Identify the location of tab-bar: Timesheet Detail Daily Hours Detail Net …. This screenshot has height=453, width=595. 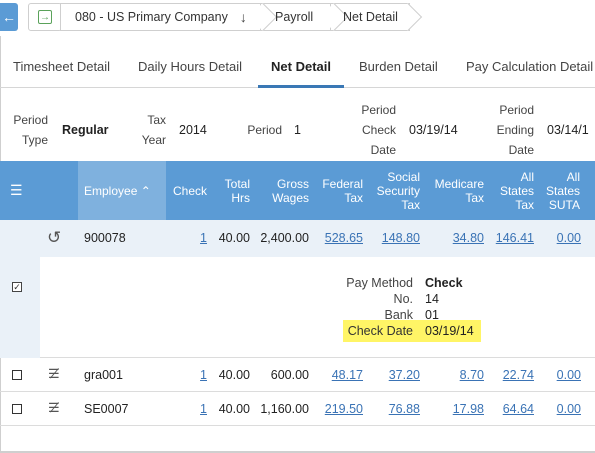
(297, 68).